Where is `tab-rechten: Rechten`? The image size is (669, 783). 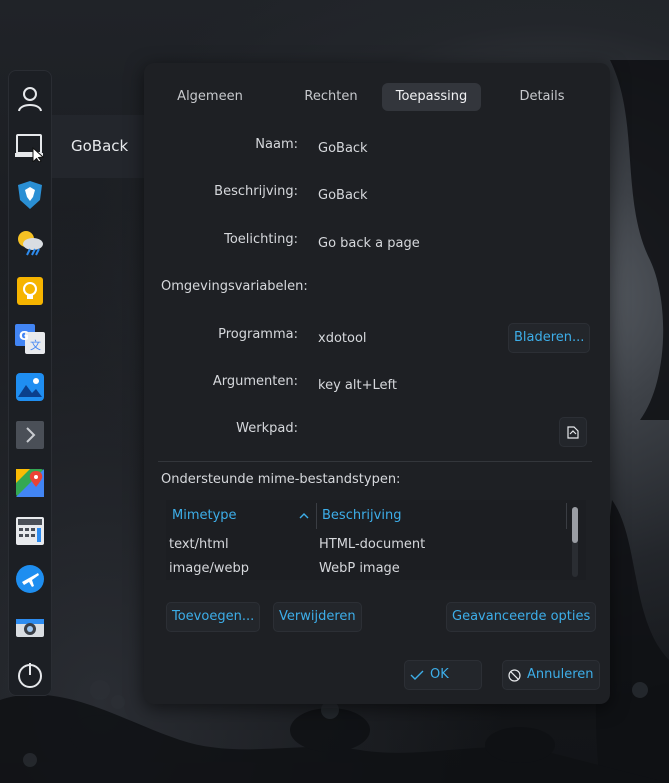 tab-rechten: Rechten is located at coordinates (331, 97).